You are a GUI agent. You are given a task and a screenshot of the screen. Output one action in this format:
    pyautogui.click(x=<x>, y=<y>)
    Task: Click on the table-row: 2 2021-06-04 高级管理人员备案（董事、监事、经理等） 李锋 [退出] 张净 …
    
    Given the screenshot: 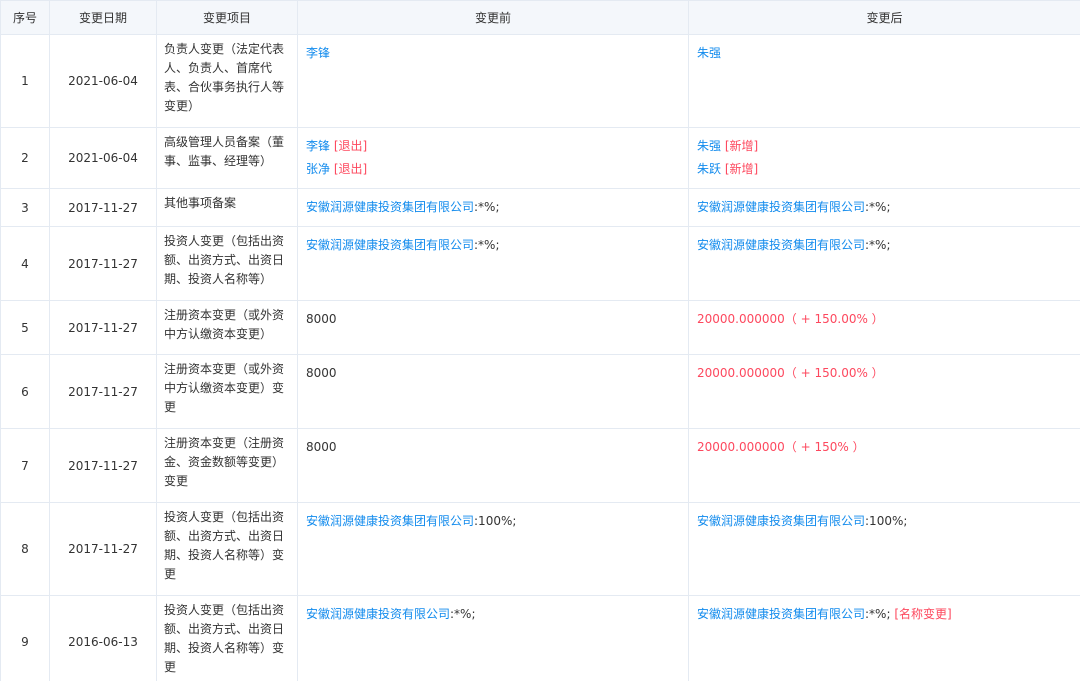 What is the action you would take?
    pyautogui.click(x=540, y=158)
    